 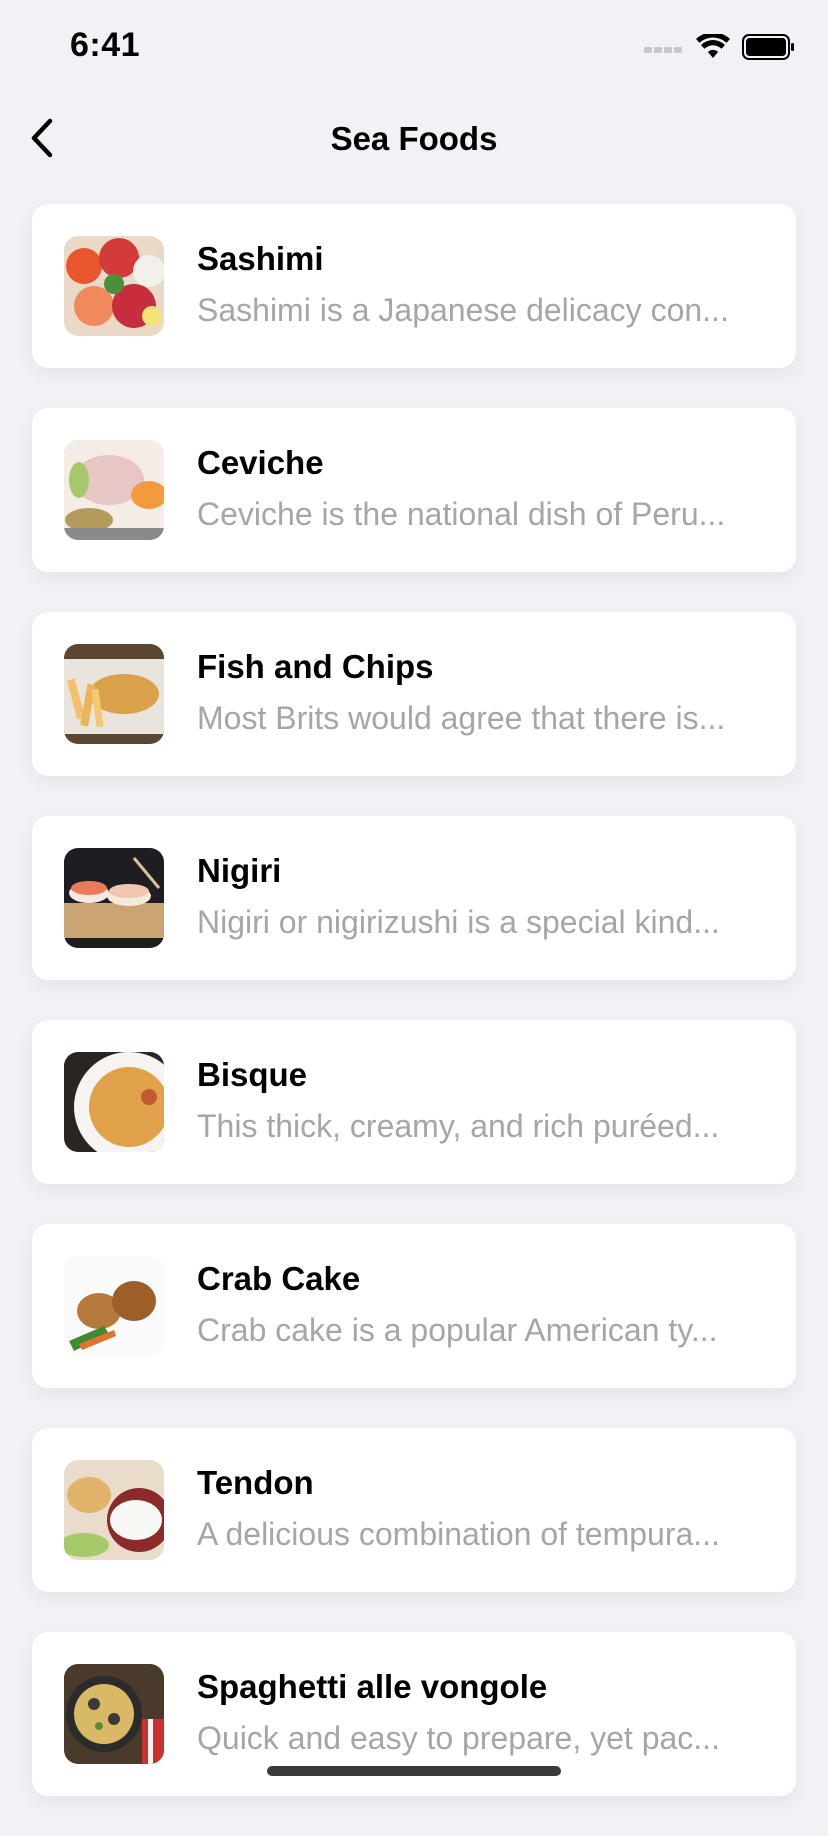 I want to click on item-title: Sashimi, so click(x=260, y=258).